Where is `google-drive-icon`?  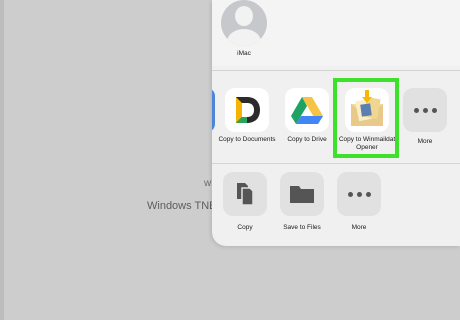 google-drive-icon is located at coordinates (307, 110).